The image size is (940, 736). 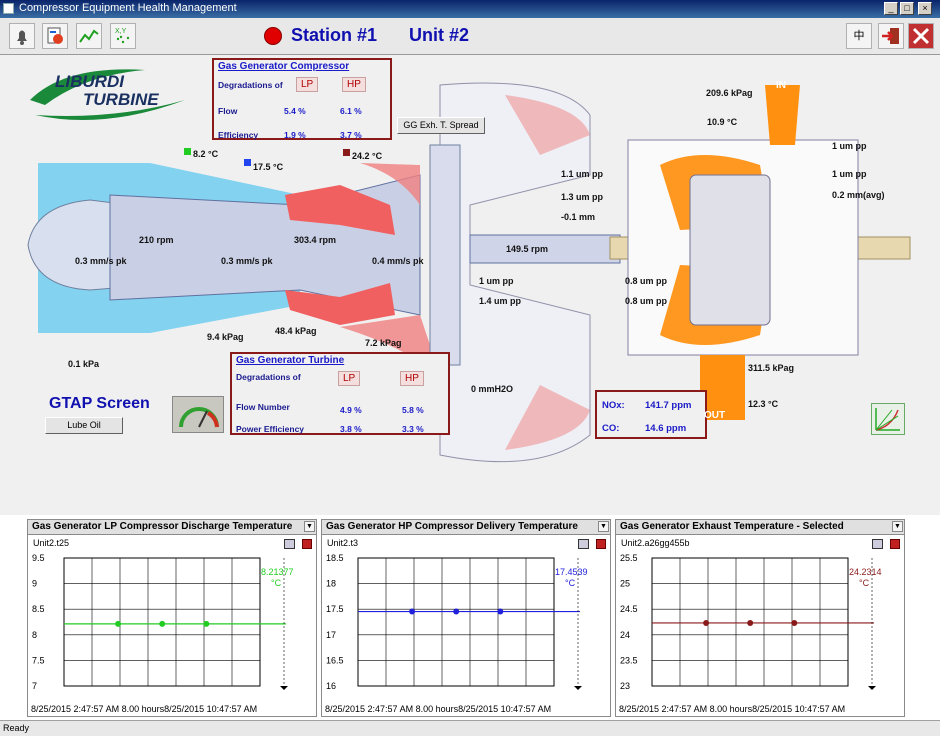 What do you see at coordinates (413, 429) in the screenshot?
I see `power-efficiency-hp-value: 3.3 %` at bounding box center [413, 429].